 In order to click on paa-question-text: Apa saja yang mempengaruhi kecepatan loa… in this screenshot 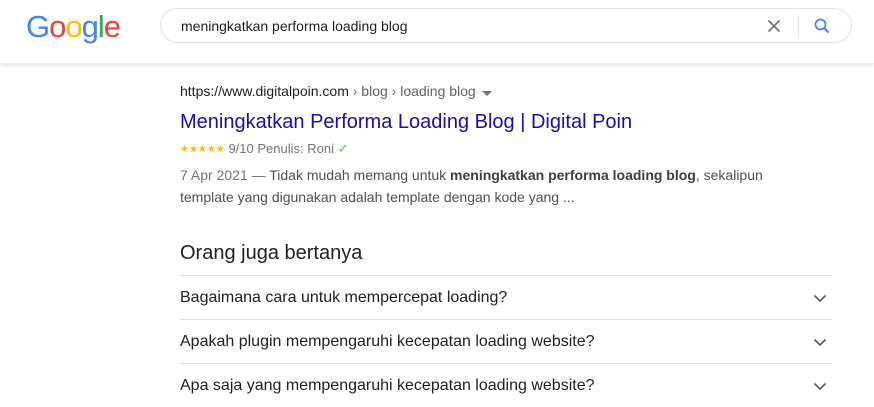, I will do `click(387, 385)`.